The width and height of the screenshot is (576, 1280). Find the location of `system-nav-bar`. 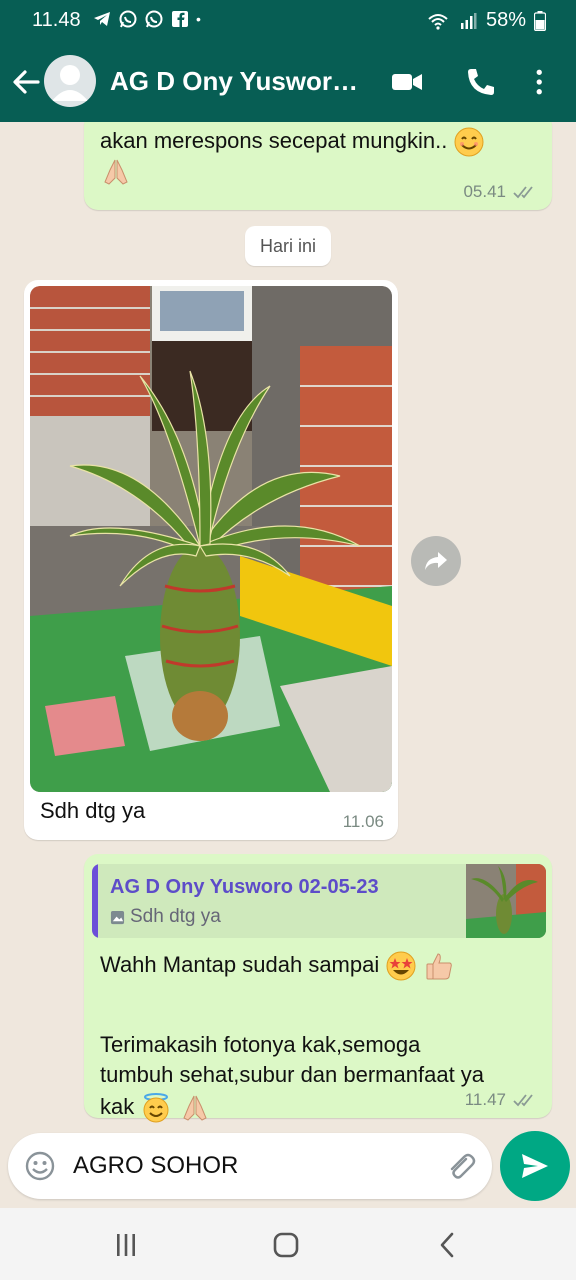

system-nav-bar is located at coordinates (288, 1244).